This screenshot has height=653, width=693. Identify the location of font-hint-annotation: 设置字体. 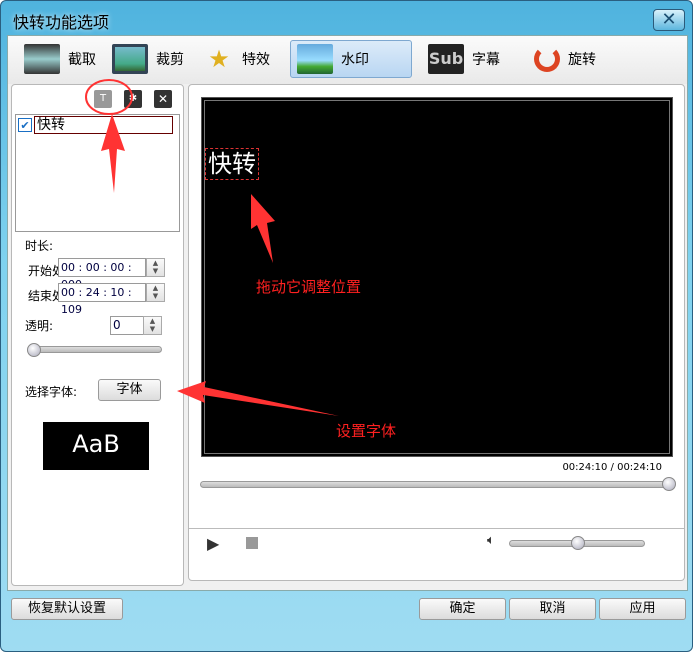
(366, 431).